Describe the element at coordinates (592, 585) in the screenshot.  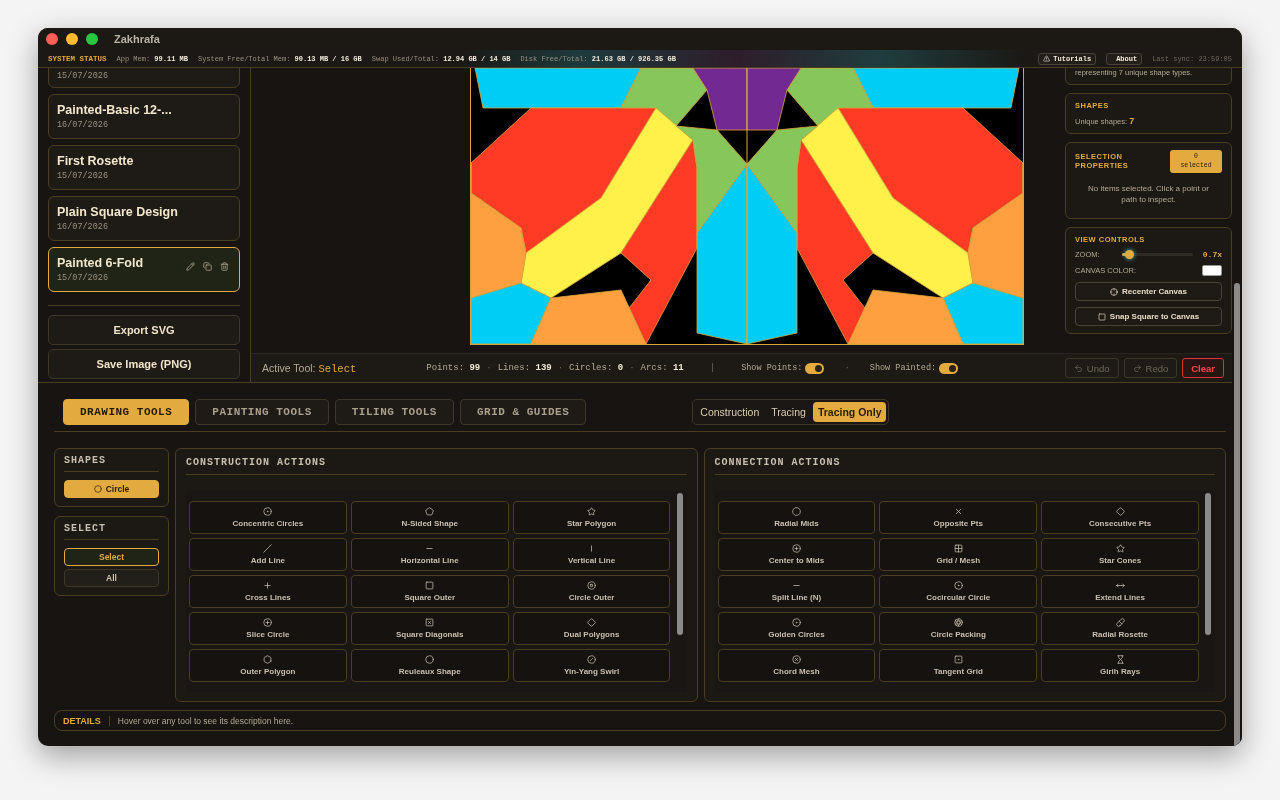
I see `circle-square-icon` at that location.